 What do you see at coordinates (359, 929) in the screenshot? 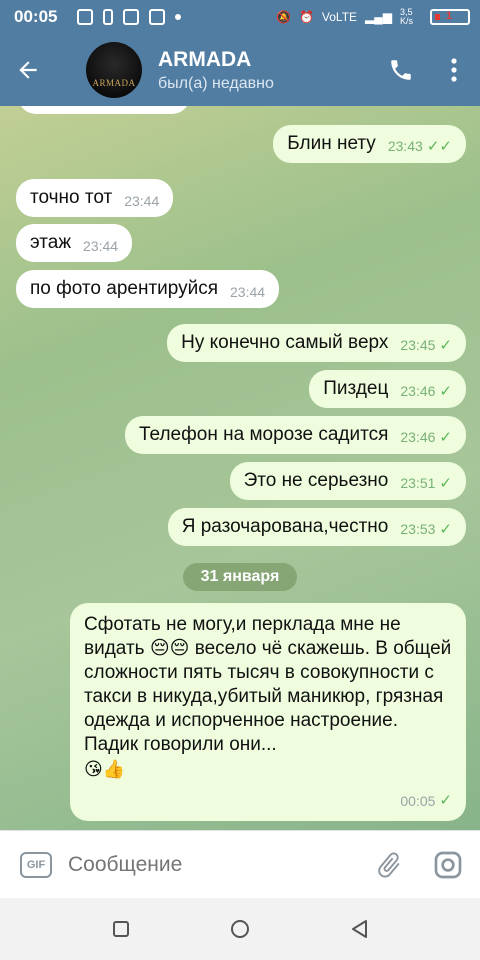
I see `back-nav-icon` at bounding box center [359, 929].